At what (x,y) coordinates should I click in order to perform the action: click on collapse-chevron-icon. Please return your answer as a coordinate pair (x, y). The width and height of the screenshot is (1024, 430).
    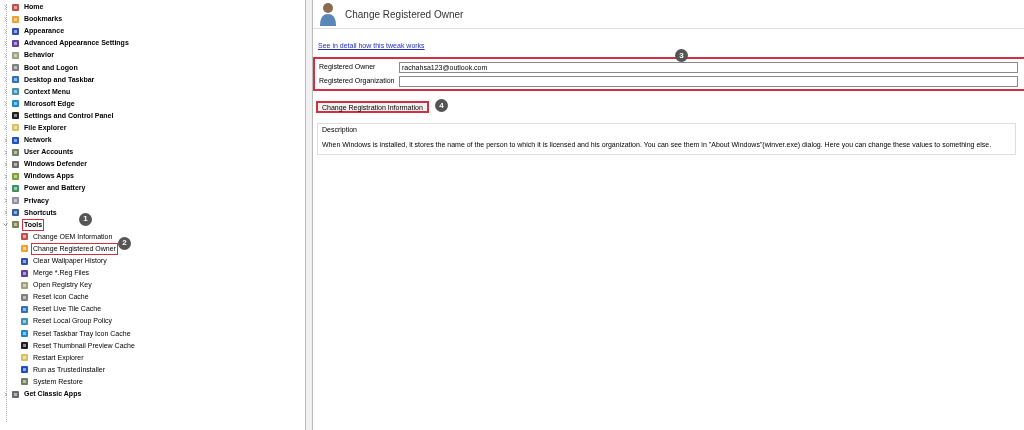
    Looking at the image, I should click on (5, 225).